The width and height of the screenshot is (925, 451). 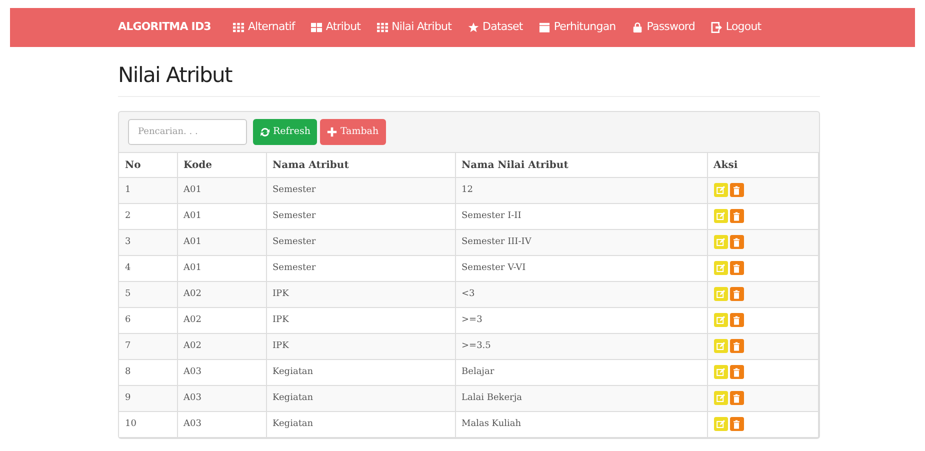 What do you see at coordinates (353, 132) in the screenshot?
I see `add-button: Tambah` at bounding box center [353, 132].